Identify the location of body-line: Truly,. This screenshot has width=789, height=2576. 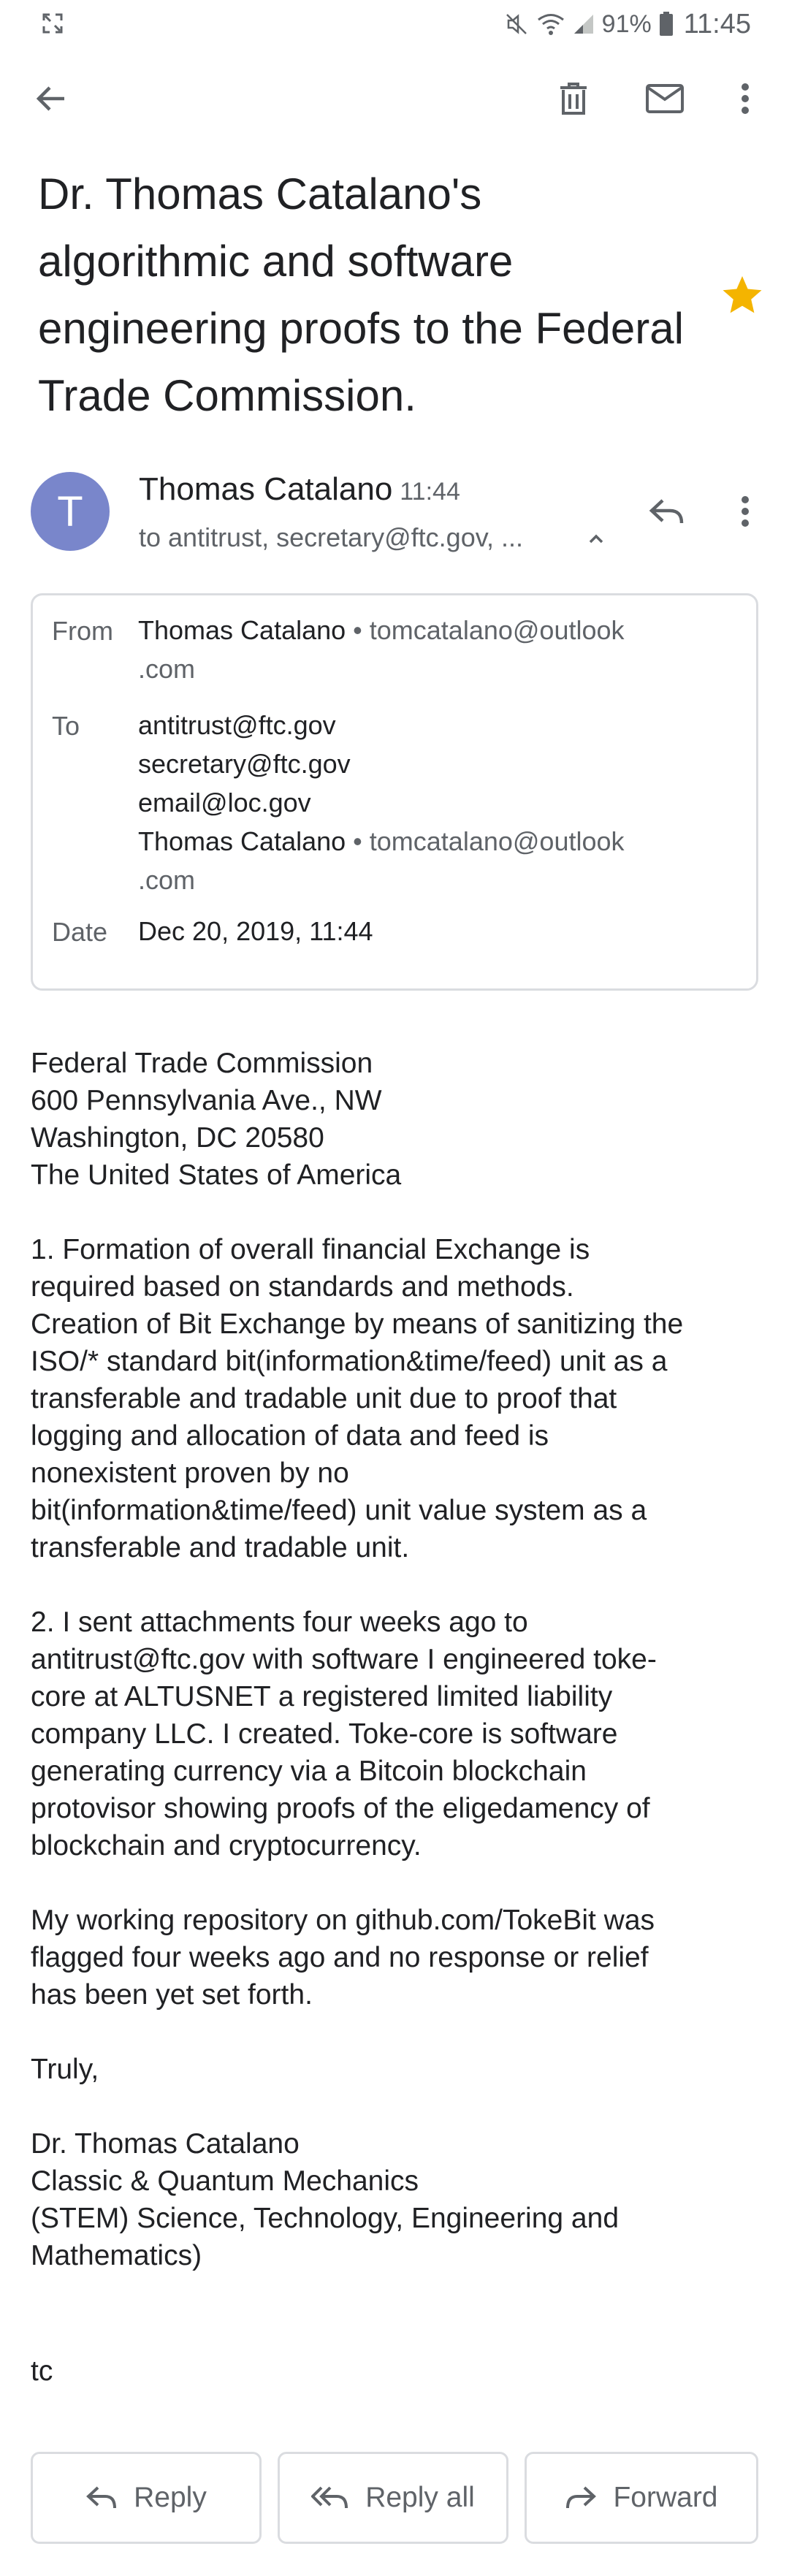
(65, 2069).